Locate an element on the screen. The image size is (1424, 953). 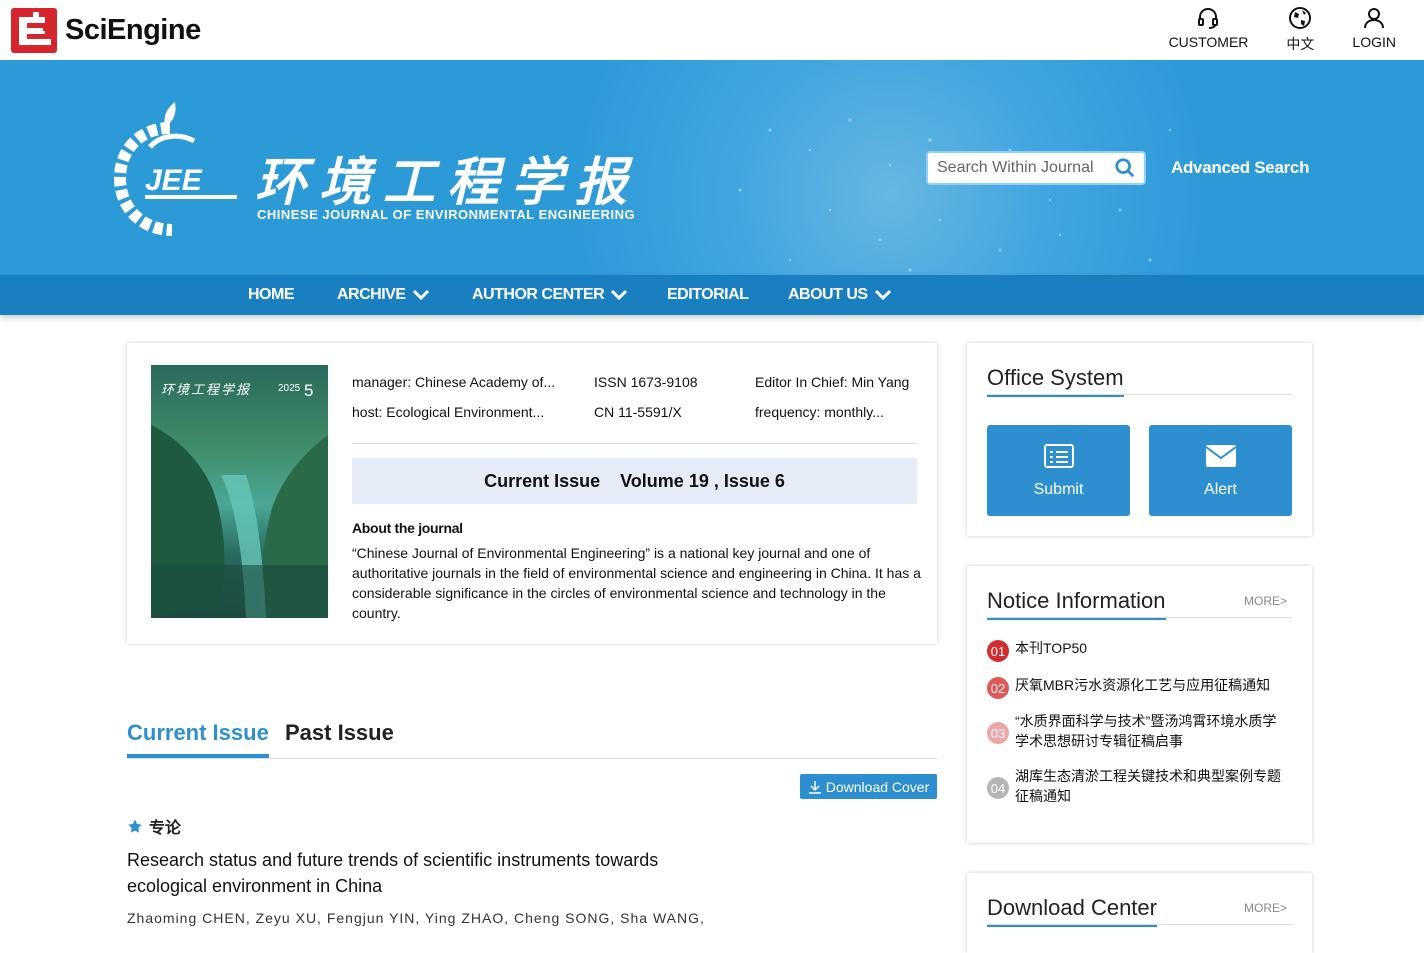
nav-home: HOME is located at coordinates (271, 295).